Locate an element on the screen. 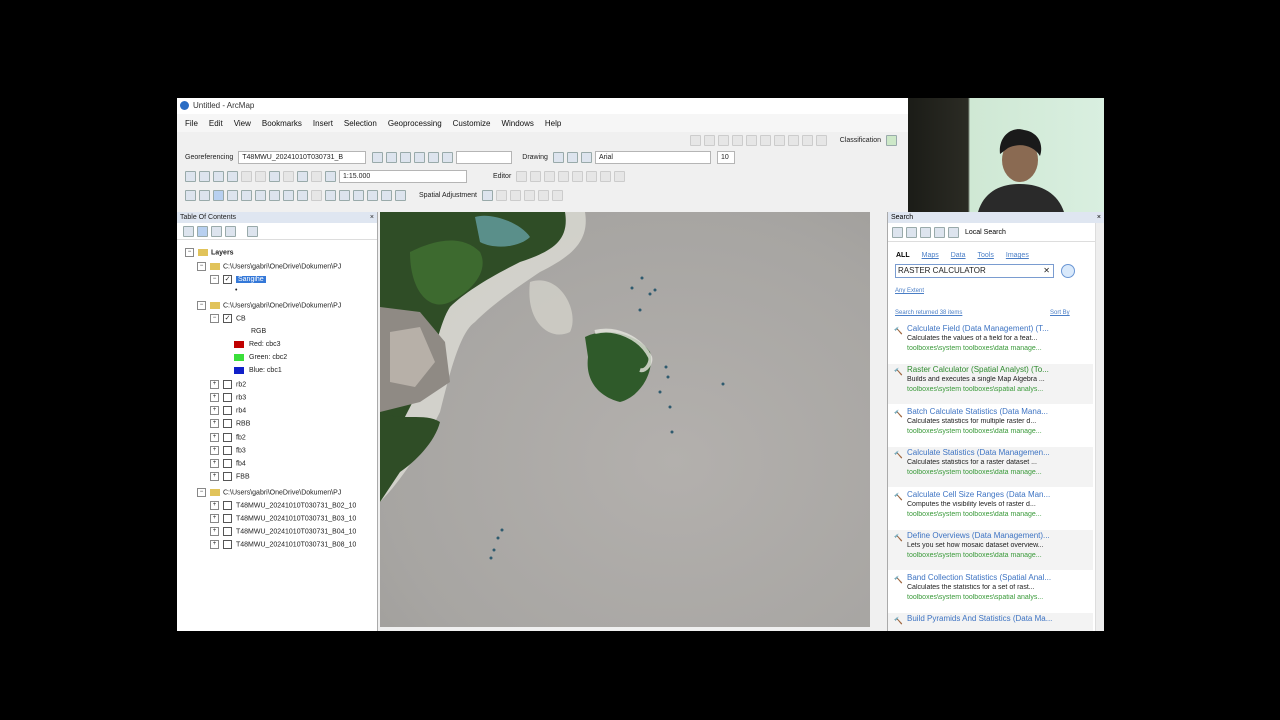 This screenshot has height=720, width=1280. toc-layer-sangihe: − Sangihe is located at coordinates (238, 280).